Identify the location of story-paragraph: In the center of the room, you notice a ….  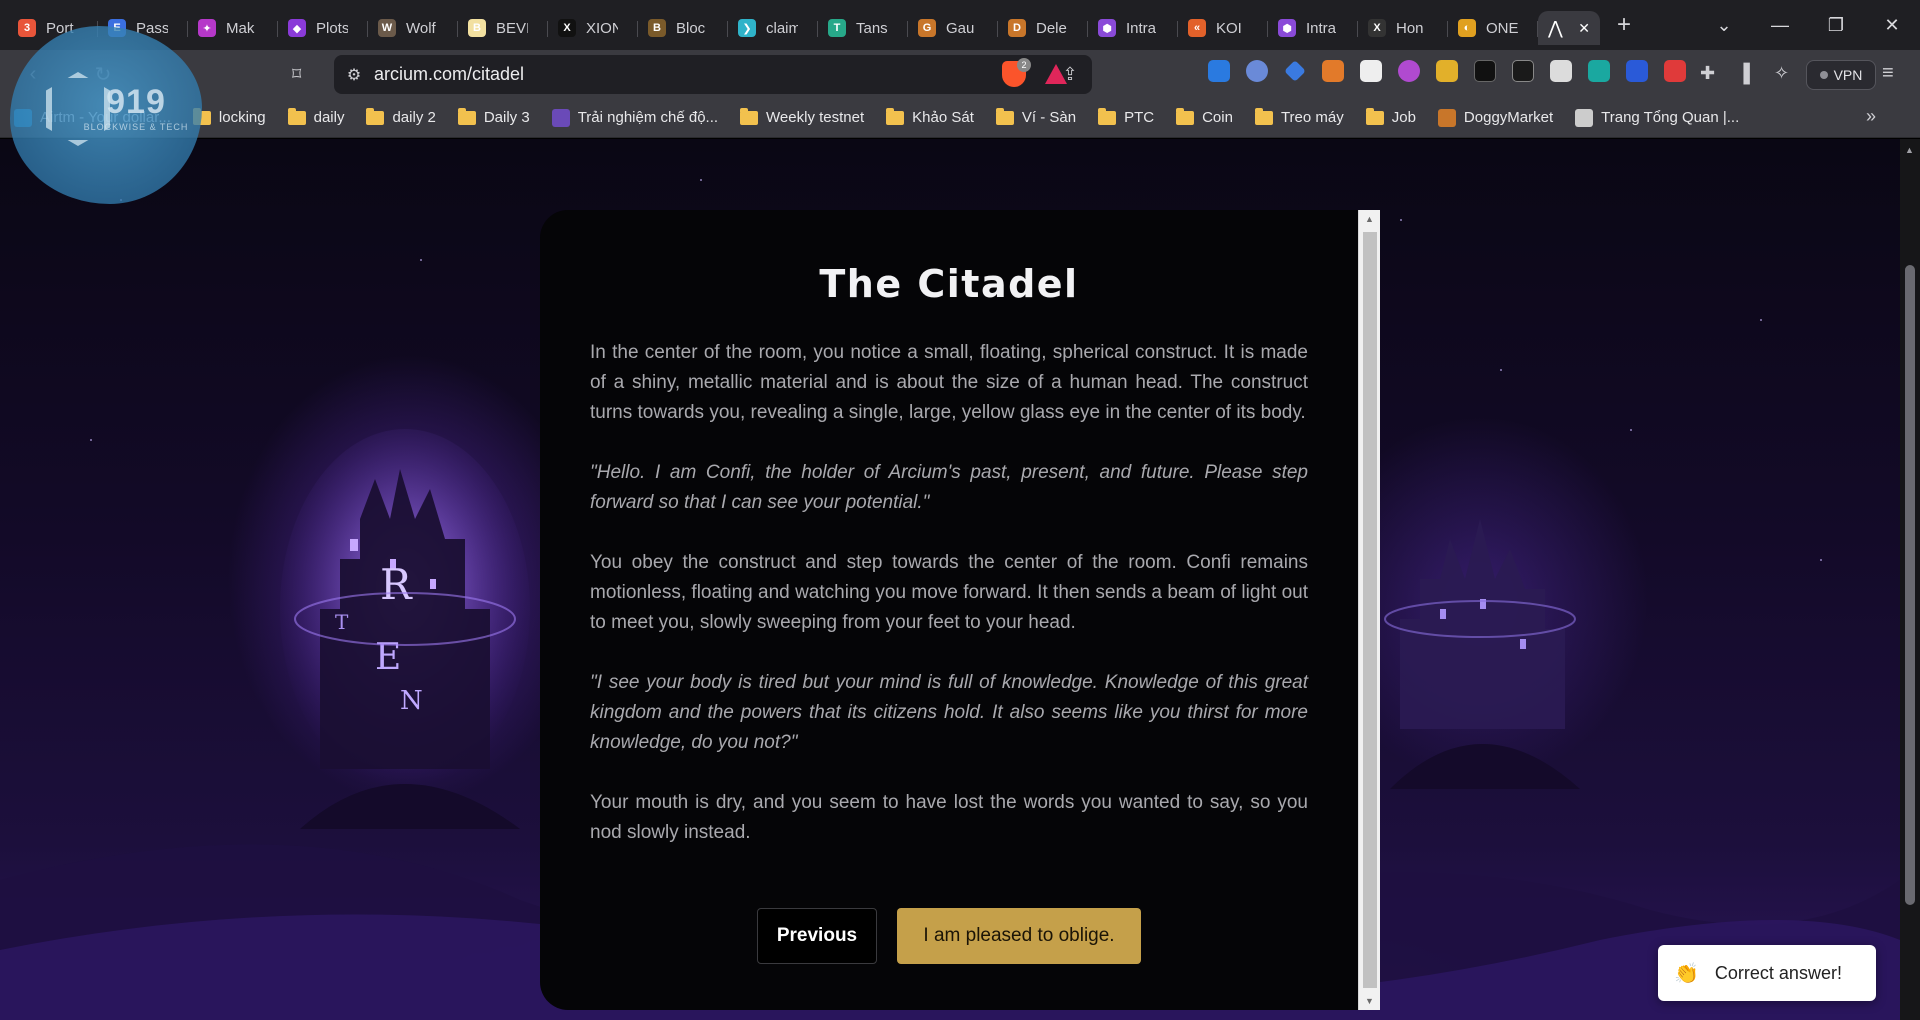
(949, 382).